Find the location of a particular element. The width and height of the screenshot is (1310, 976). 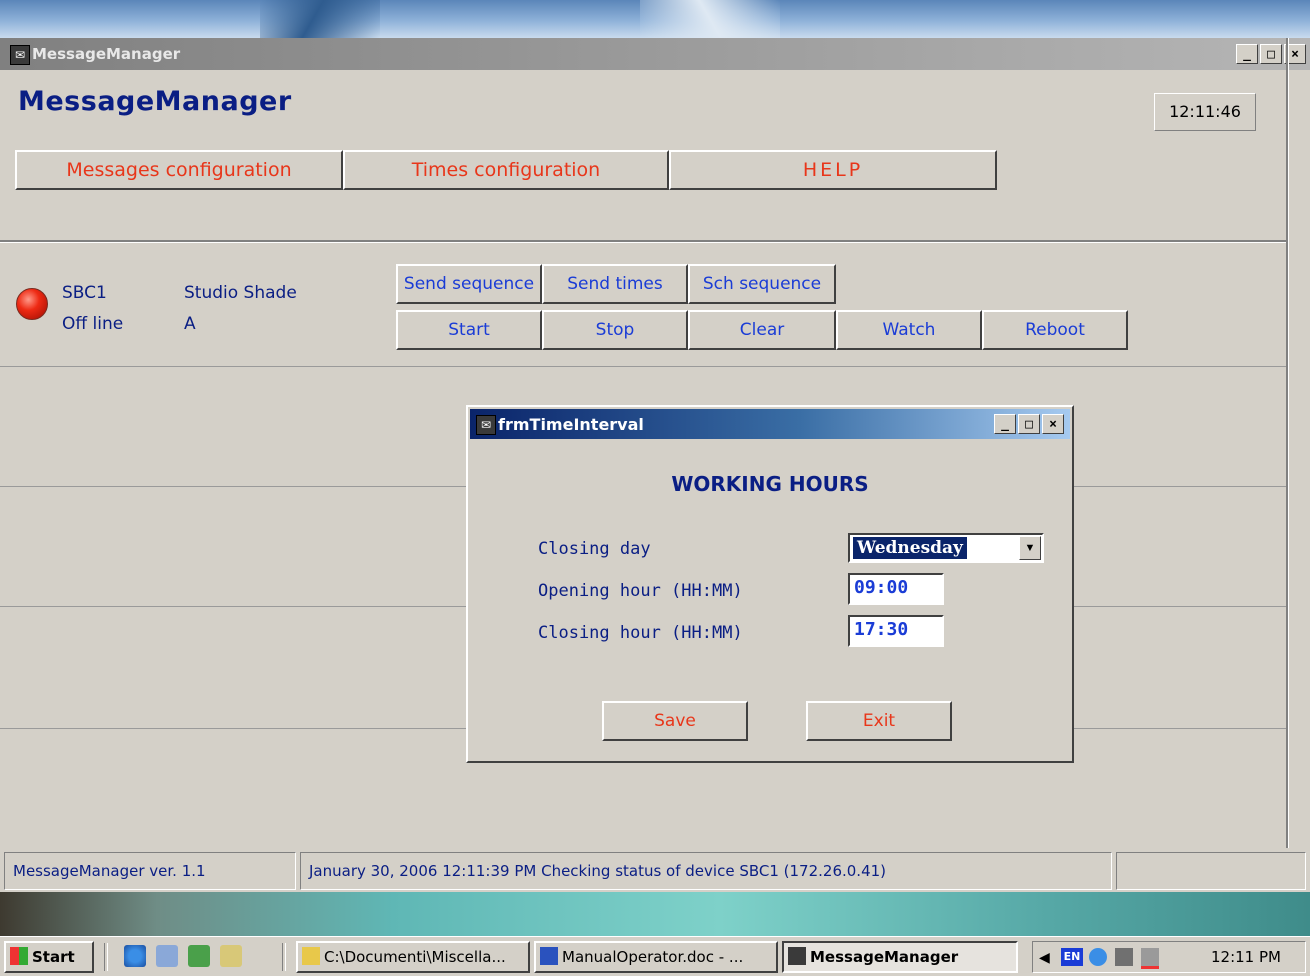

clear-button: Clear is located at coordinates (762, 330).